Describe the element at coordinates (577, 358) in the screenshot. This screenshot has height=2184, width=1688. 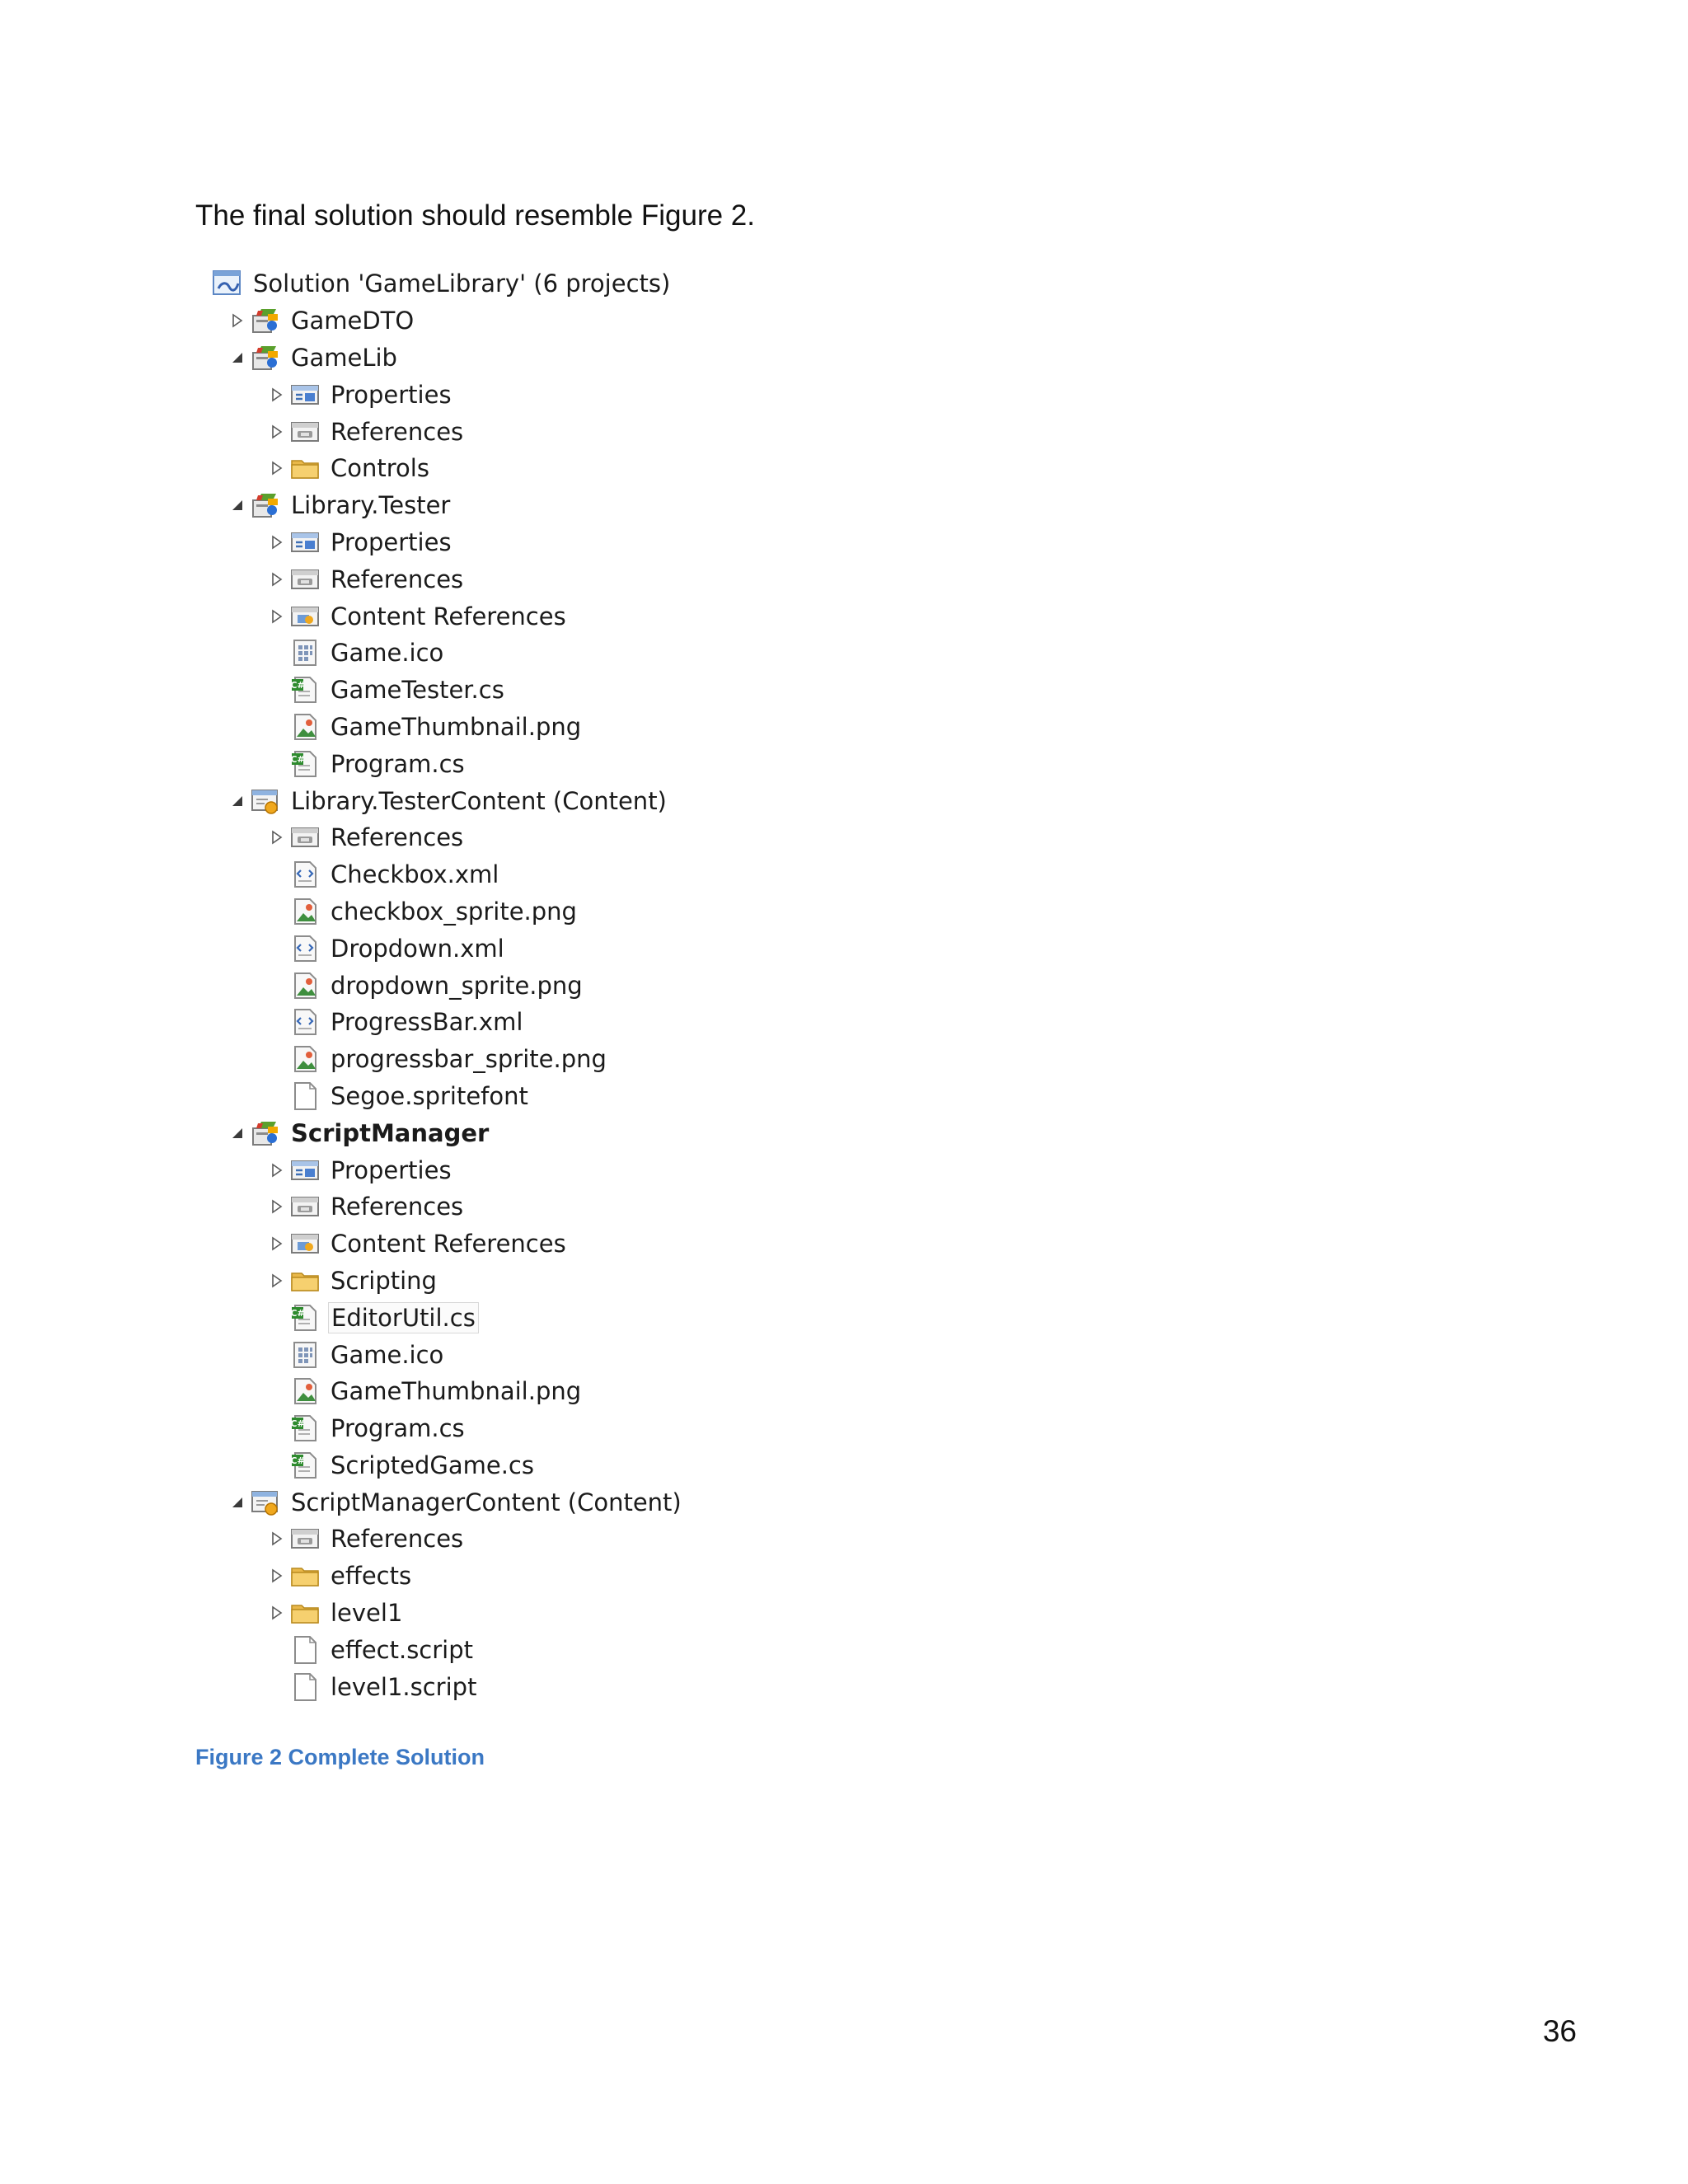
I see `tree-item: GameLib` at that location.